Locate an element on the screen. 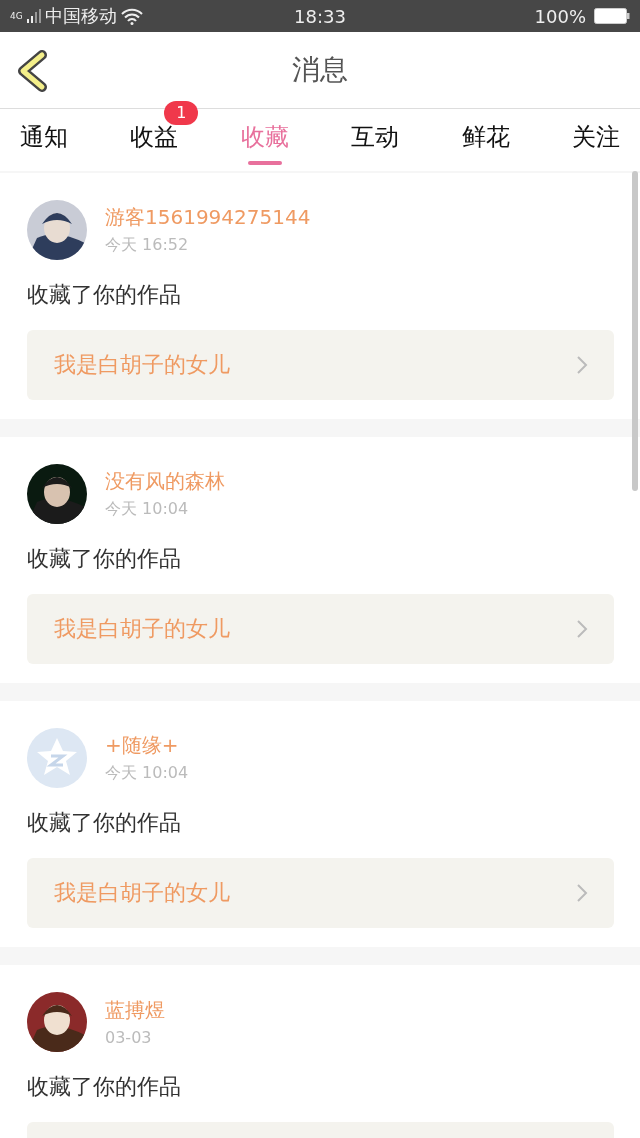  message-time: 03-03 is located at coordinates (128, 1037).